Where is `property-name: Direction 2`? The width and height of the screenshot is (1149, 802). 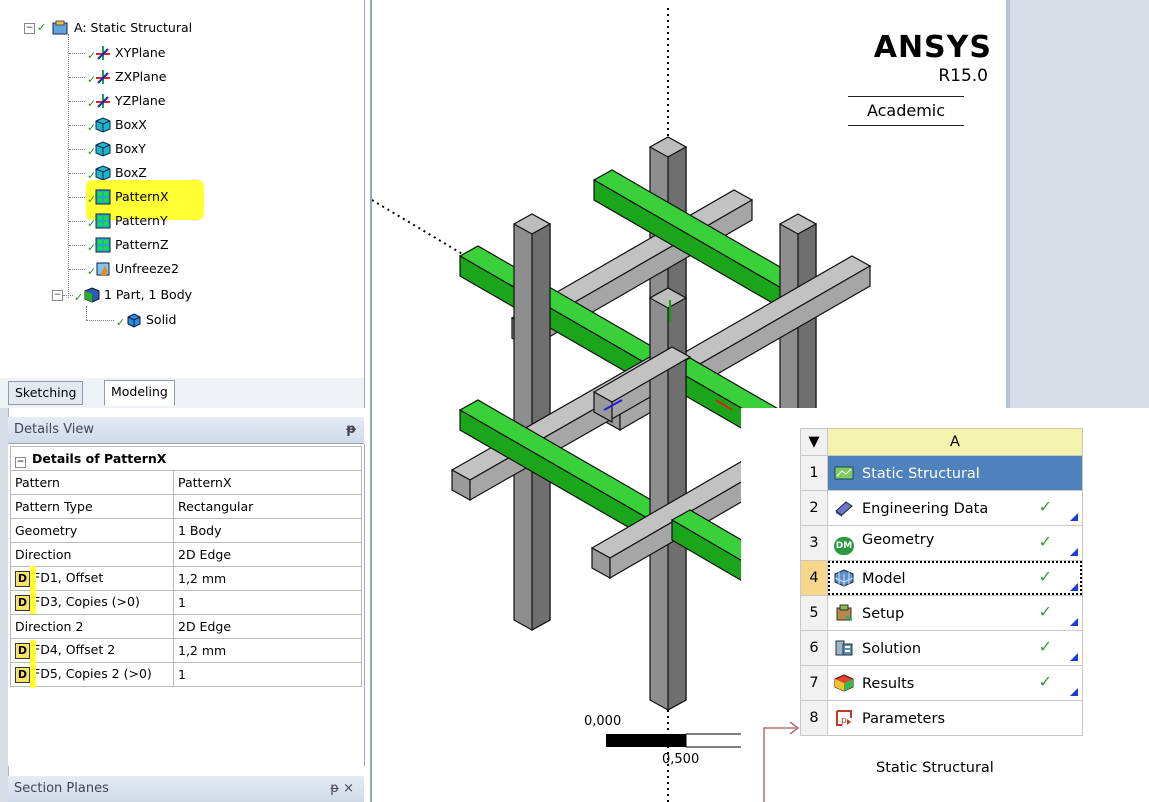 property-name: Direction 2 is located at coordinates (92, 626).